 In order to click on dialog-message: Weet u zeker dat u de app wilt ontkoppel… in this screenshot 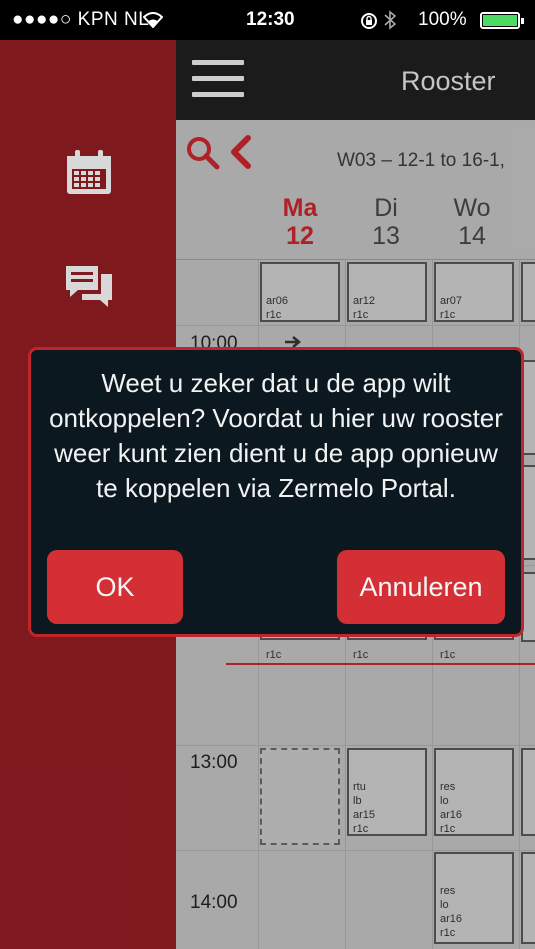, I will do `click(276, 435)`.